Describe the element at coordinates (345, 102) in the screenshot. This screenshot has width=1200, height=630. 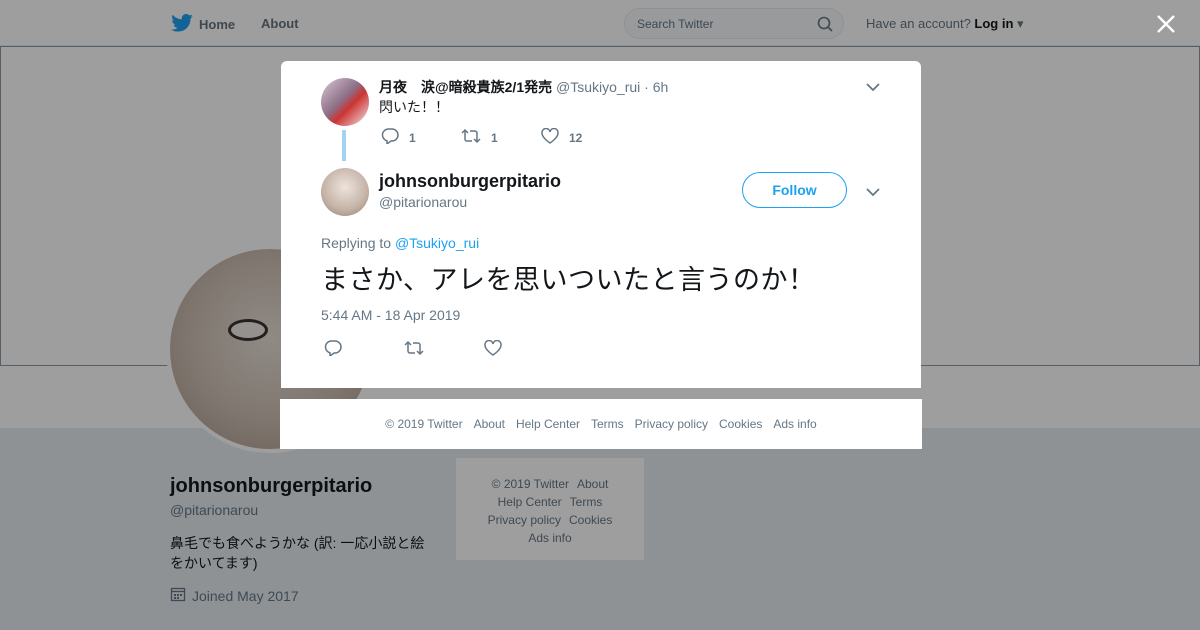
I see `parent-author-avatar` at that location.